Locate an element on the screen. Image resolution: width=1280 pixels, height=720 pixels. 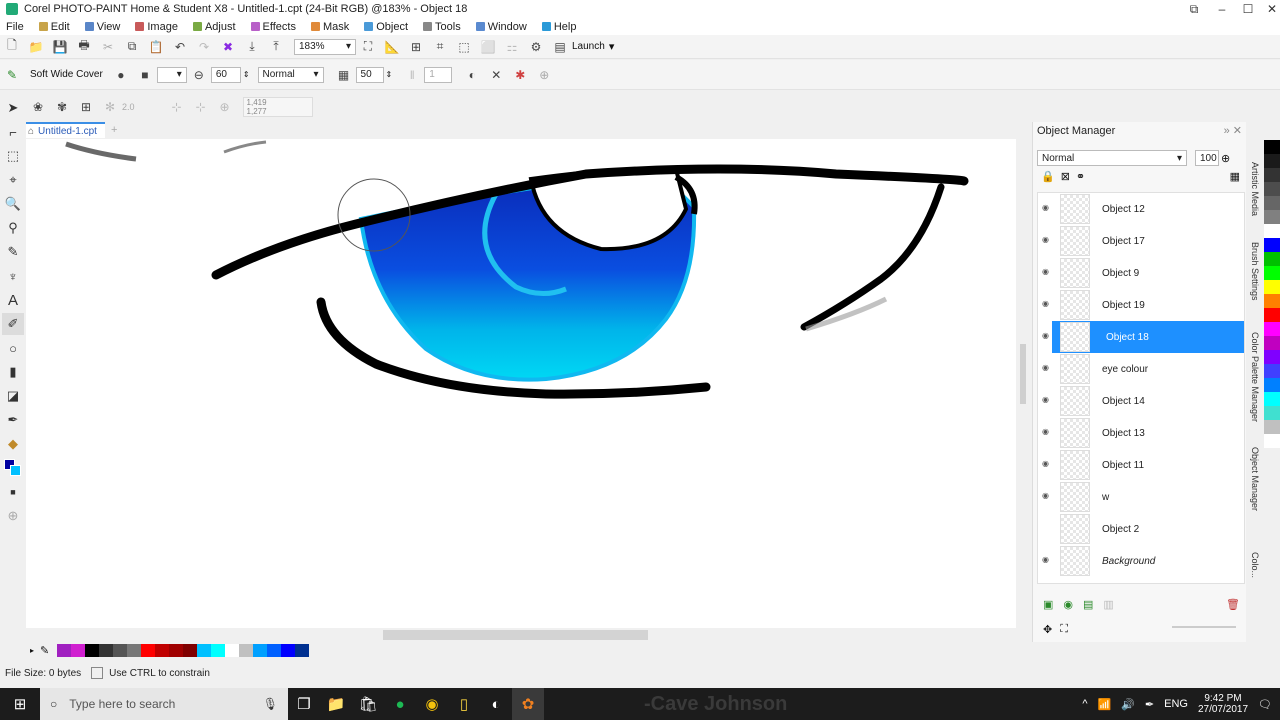
opacity-slider-icon: ⊕ is located at coordinates (1225, 158).